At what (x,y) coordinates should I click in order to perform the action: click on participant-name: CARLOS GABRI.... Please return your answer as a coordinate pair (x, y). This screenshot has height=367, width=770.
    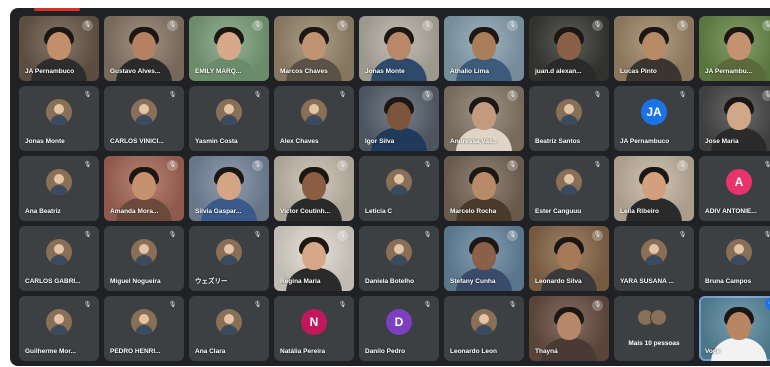
    Looking at the image, I should click on (53, 281).